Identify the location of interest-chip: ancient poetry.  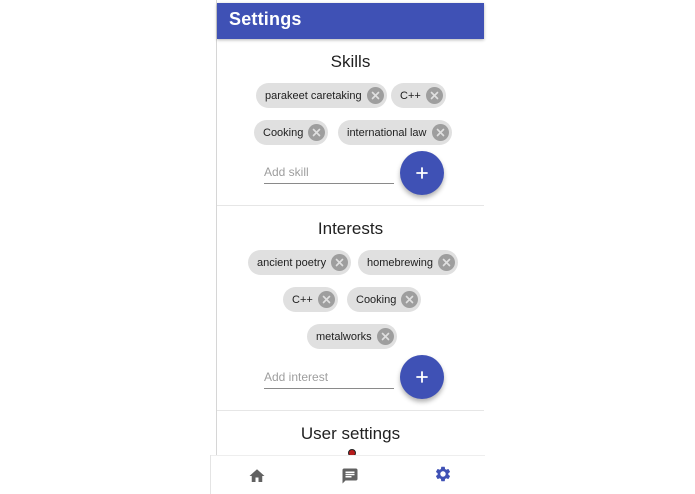
(300, 262).